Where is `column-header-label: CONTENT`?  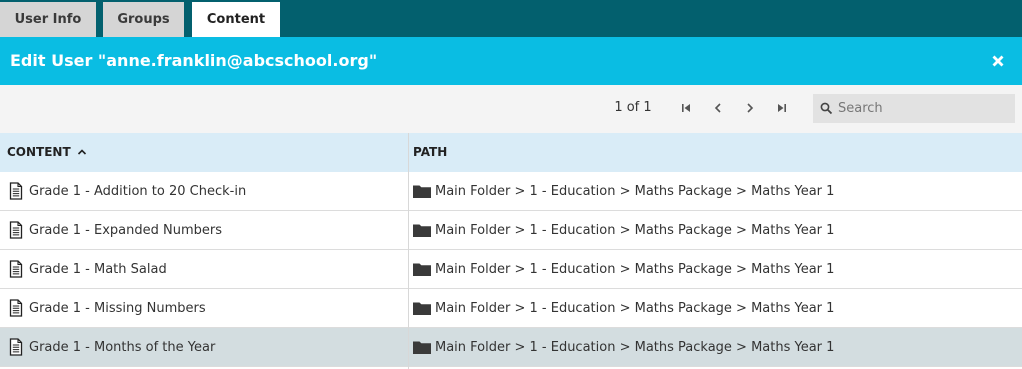 column-header-label: CONTENT is located at coordinates (39, 152).